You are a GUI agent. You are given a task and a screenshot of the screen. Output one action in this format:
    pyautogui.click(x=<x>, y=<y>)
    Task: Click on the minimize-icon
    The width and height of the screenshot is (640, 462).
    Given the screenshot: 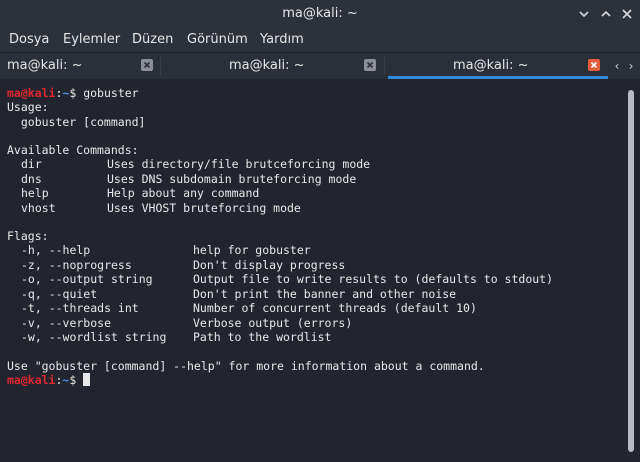 What is the action you would take?
    pyautogui.click(x=584, y=14)
    